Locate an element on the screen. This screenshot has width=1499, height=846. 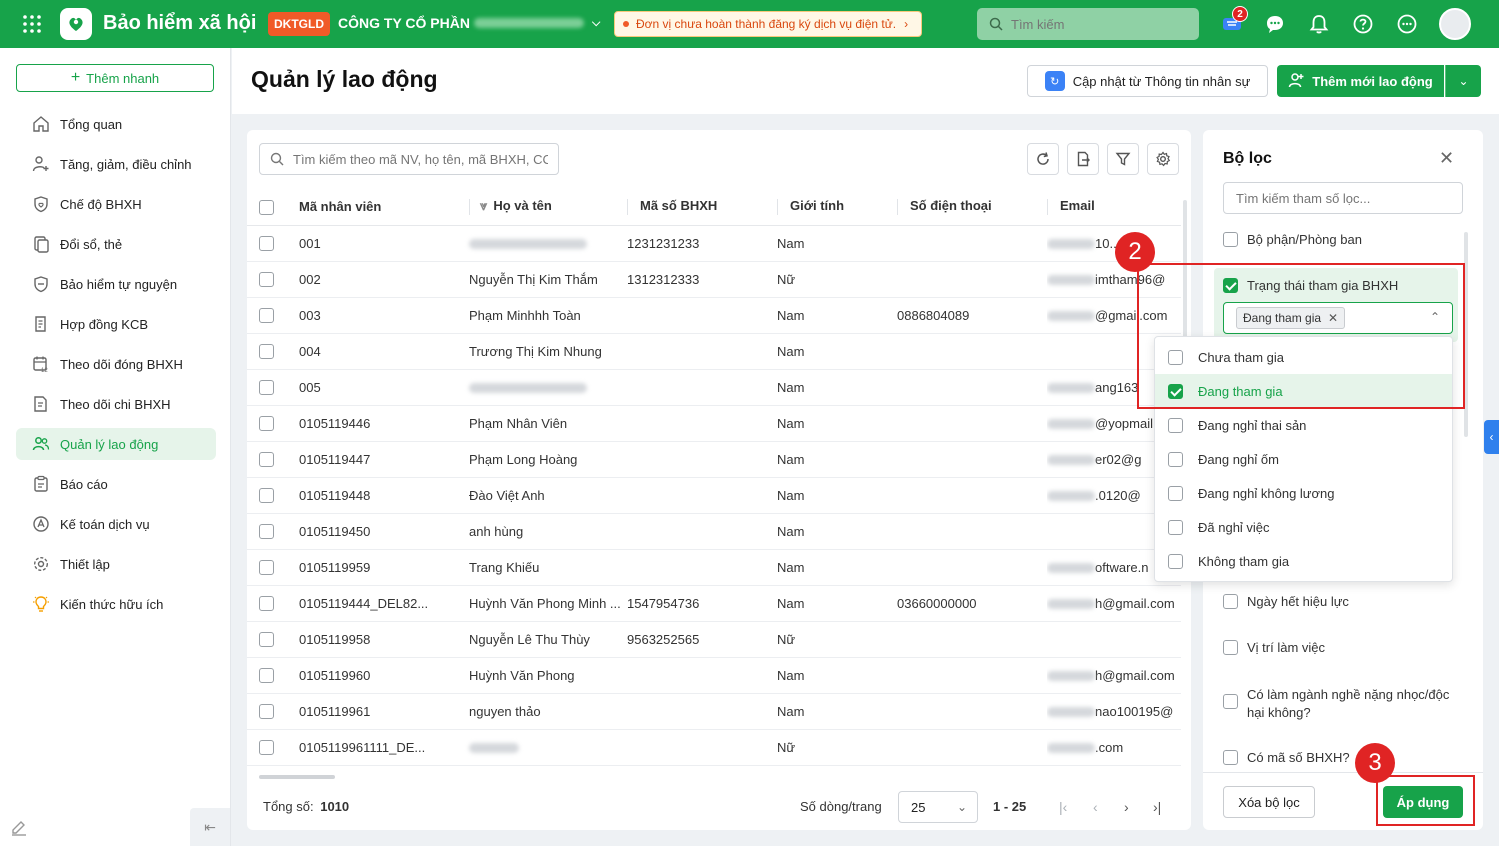
filter-work-position: Vị trí làm việc is located at coordinates (1274, 647).